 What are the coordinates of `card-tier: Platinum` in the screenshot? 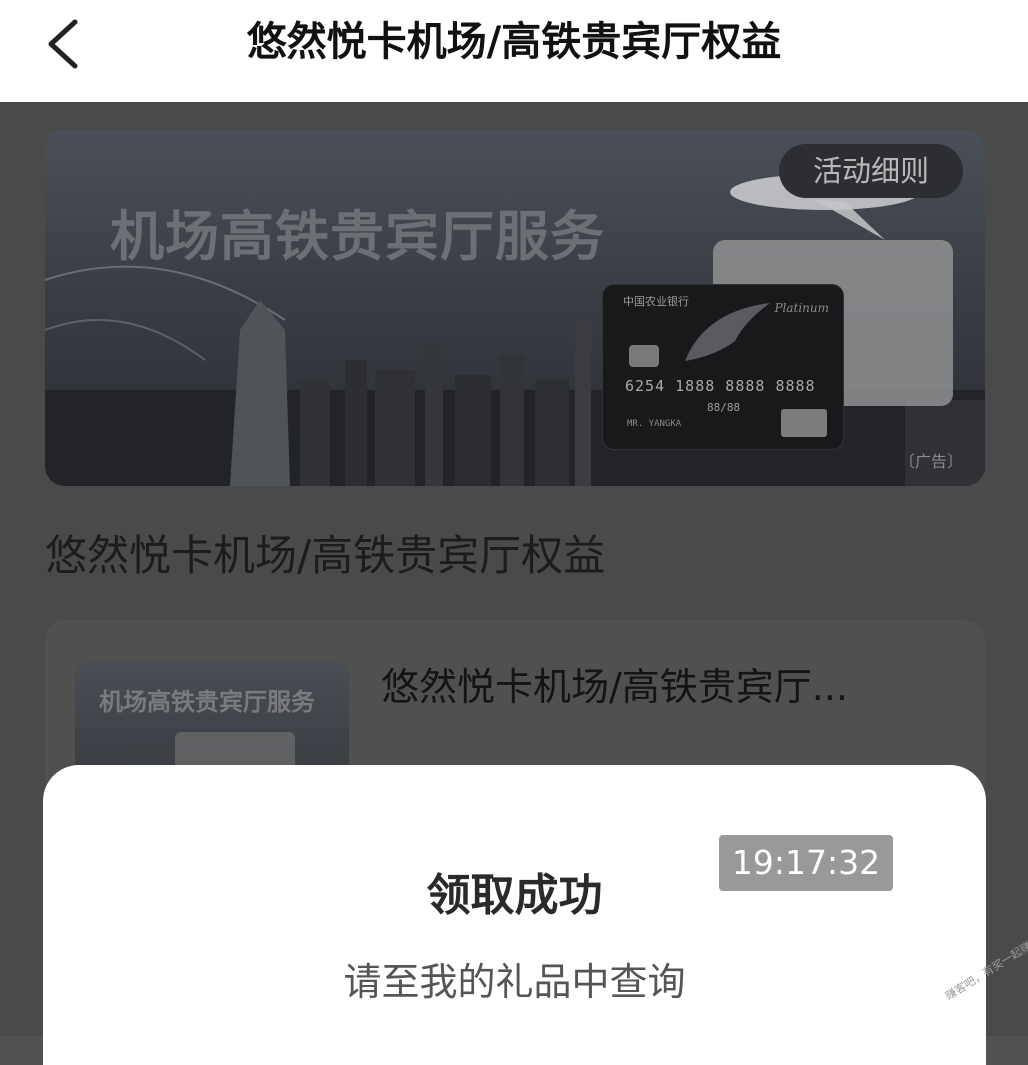 It's located at (801, 308).